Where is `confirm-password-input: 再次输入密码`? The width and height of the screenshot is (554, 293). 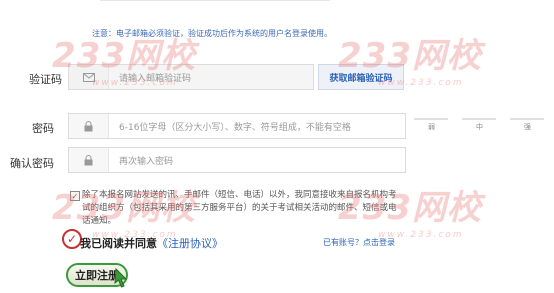
confirm-password-input: 再次输入密码 is located at coordinates (237, 160).